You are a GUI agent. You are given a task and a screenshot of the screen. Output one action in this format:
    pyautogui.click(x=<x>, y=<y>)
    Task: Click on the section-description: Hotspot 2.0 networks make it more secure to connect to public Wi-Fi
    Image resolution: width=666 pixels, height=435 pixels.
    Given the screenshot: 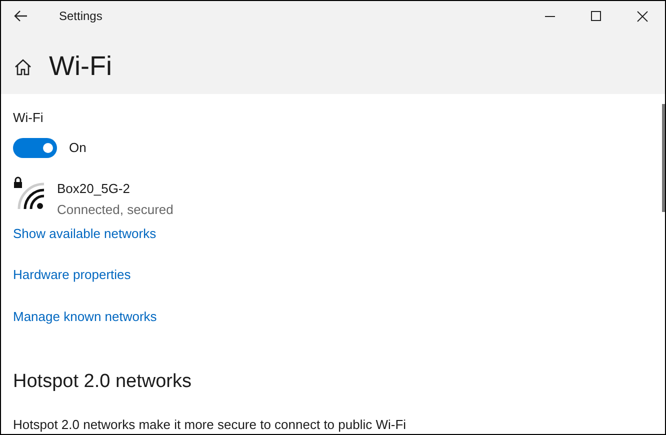 What is the action you would take?
    pyautogui.click(x=210, y=425)
    